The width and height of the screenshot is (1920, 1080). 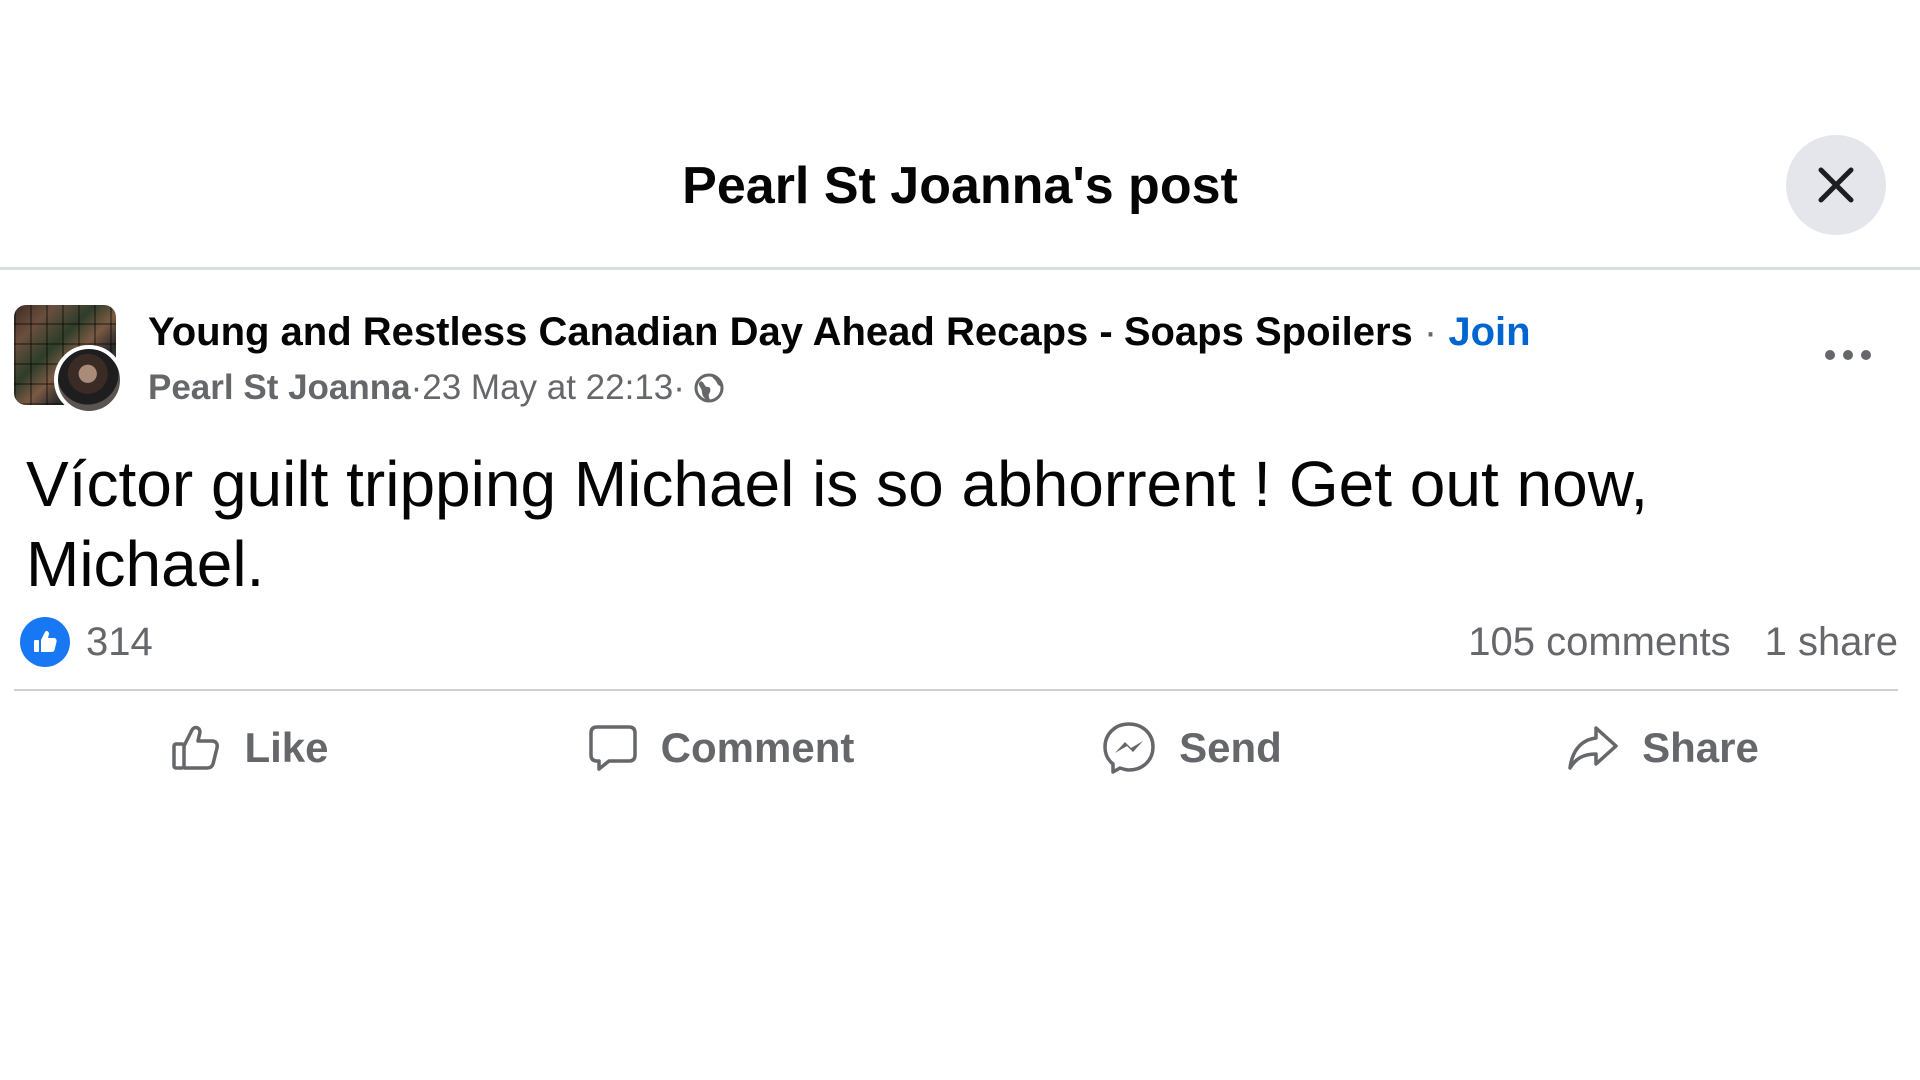 I want to click on comment-button: Comment, so click(x=720, y=747).